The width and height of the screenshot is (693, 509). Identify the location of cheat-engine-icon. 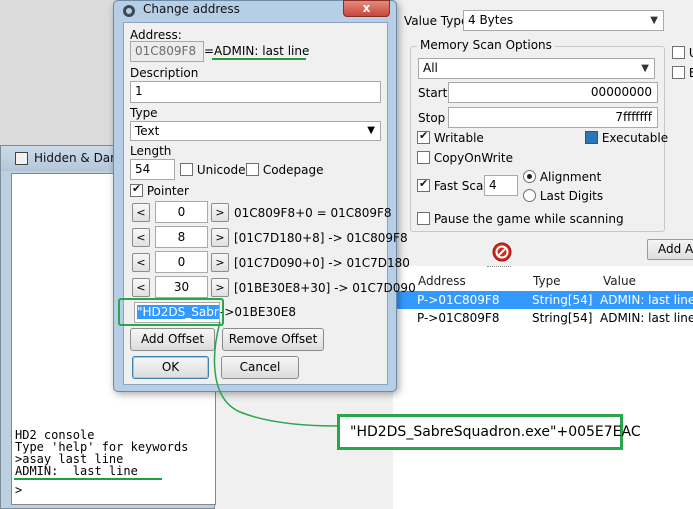
(129, 11).